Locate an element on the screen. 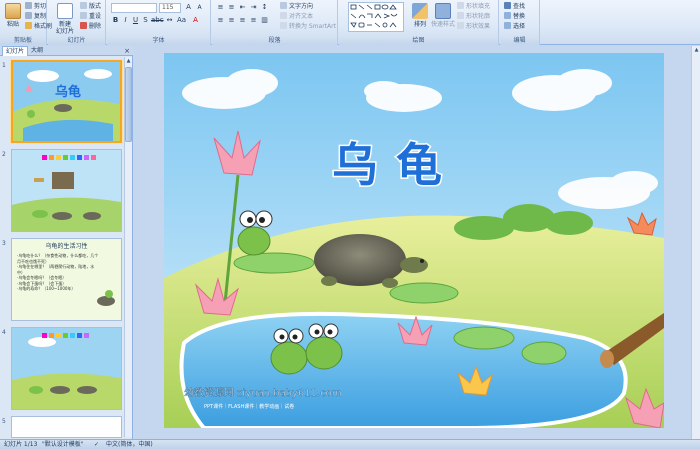 The height and width of the screenshot is (449, 700). drawing-group: 排列 快速样式 形状填充 形状轮廓 形状效果 绘图 is located at coordinates (419, 22).